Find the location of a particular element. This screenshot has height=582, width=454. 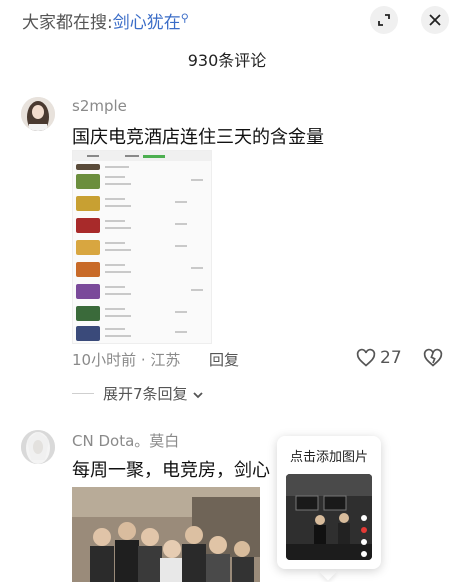

like-button is located at coordinates (366, 358).